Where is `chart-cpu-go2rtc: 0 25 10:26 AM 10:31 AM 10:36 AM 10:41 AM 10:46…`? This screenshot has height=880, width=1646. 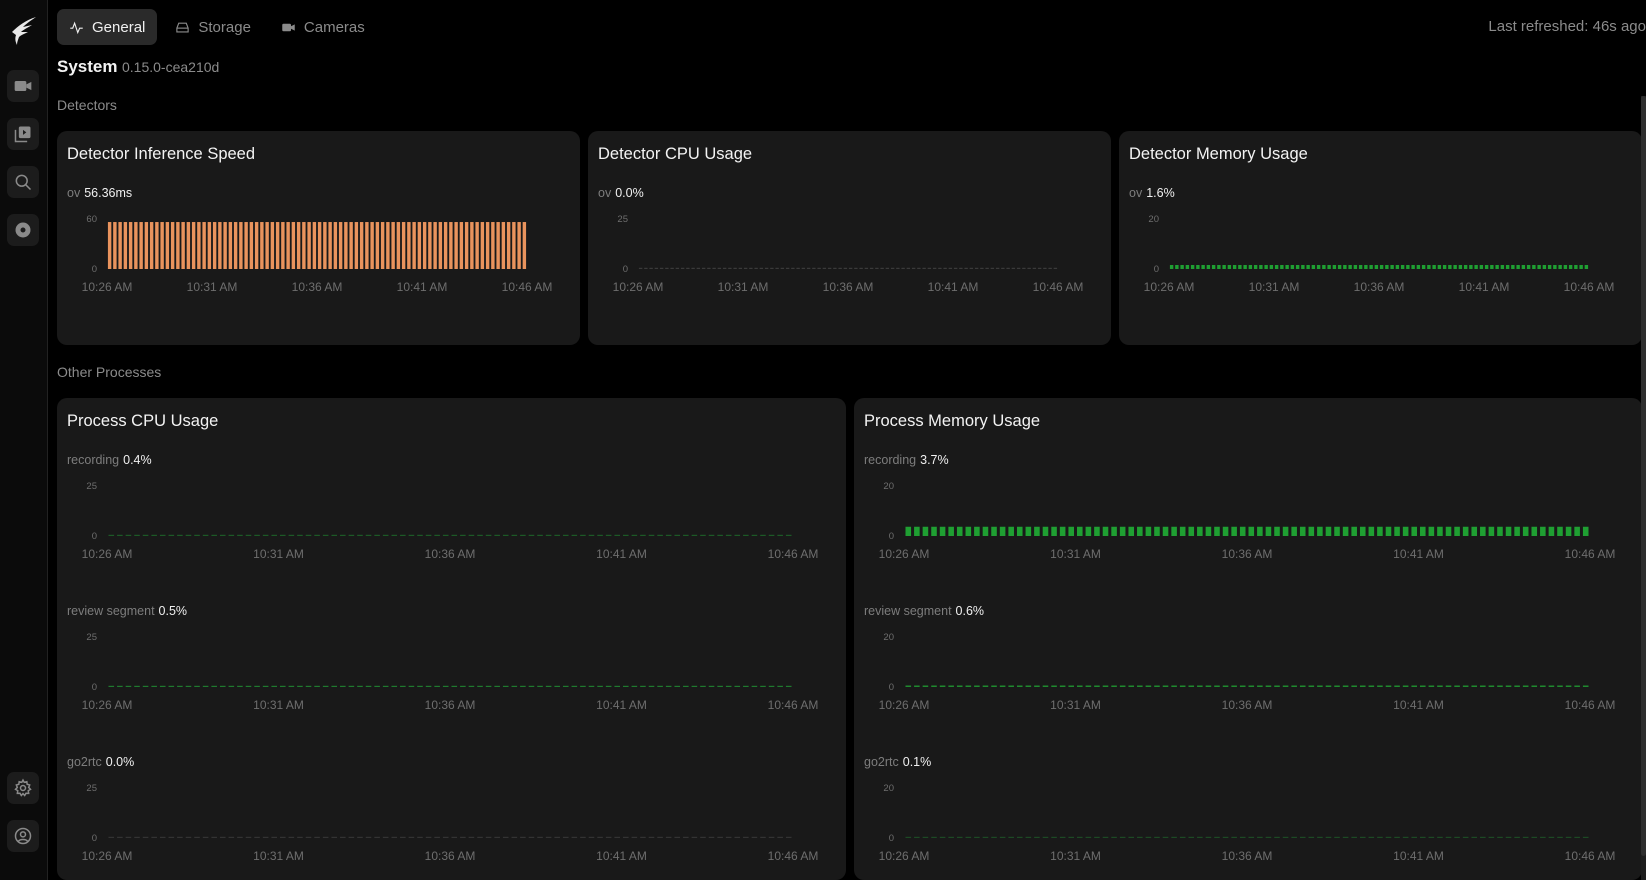
chart-cpu-go2rtc: 0 25 10:26 AM 10:31 AM 10:36 AM 10:41 AM 10:46… is located at coordinates (450, 823).